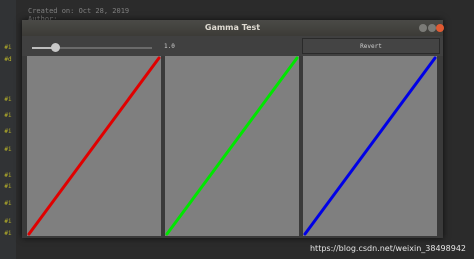  What do you see at coordinates (440, 28) in the screenshot?
I see `close-icon` at bounding box center [440, 28].